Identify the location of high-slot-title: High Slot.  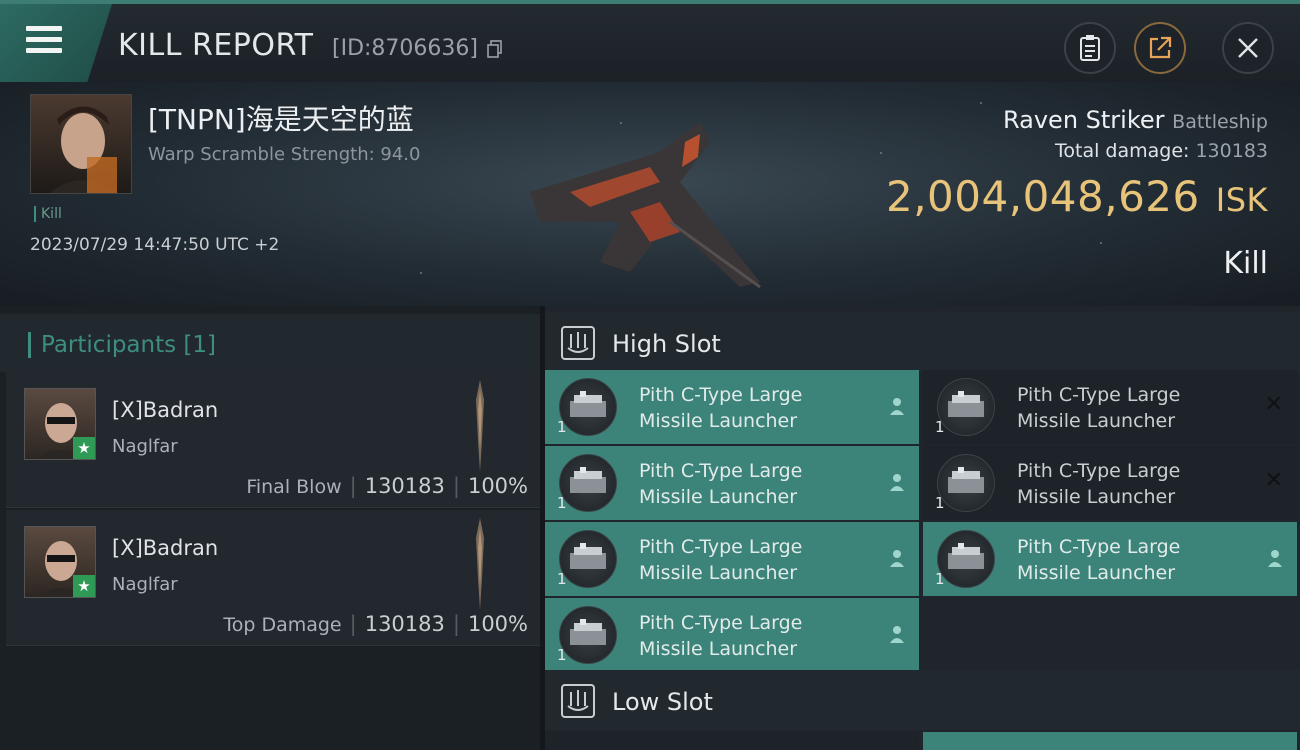
(666, 344).